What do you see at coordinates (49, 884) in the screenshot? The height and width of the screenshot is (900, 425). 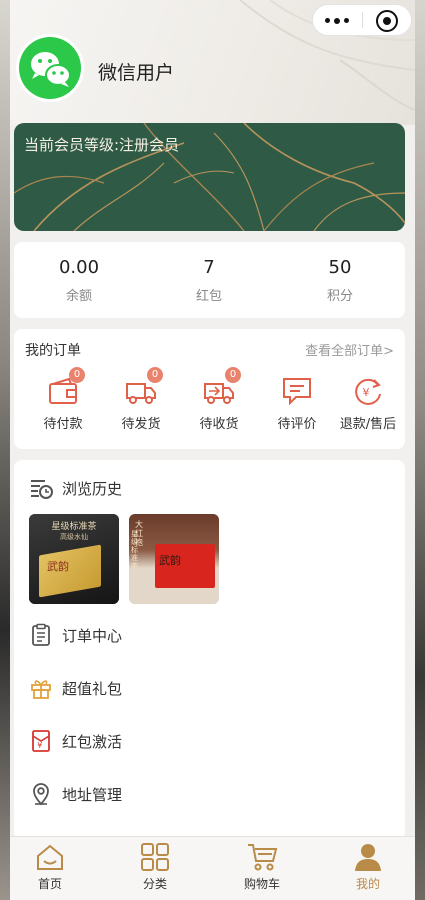 I see `tab-home-label: 首页` at bounding box center [49, 884].